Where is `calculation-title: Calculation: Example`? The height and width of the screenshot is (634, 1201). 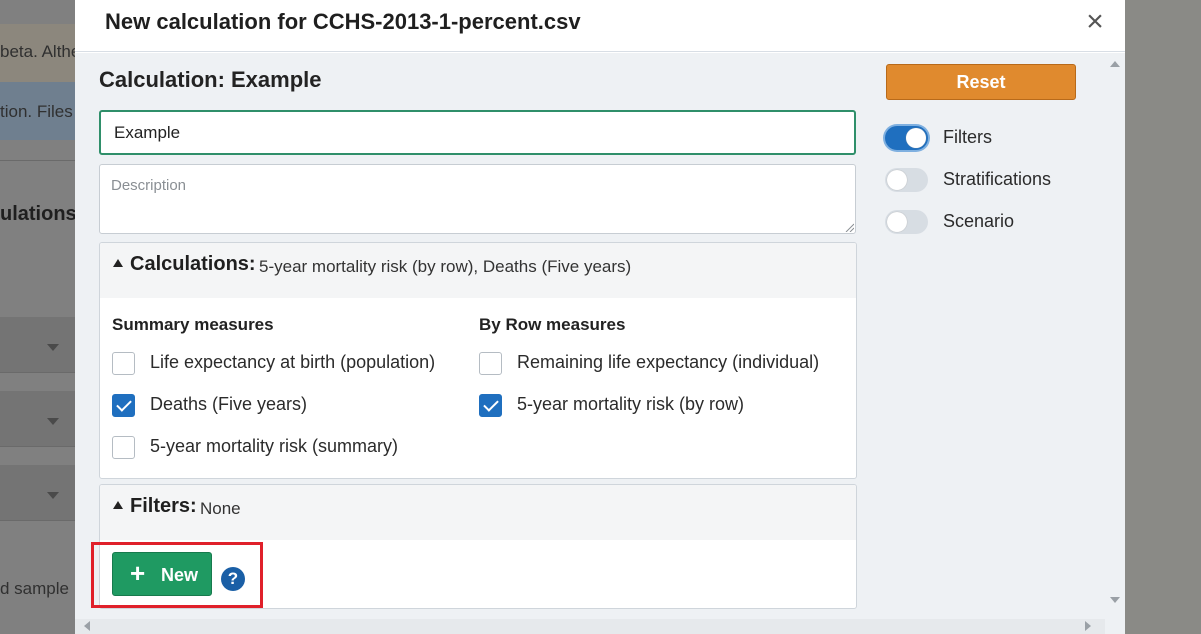
calculation-title: Calculation: Example is located at coordinates (210, 79).